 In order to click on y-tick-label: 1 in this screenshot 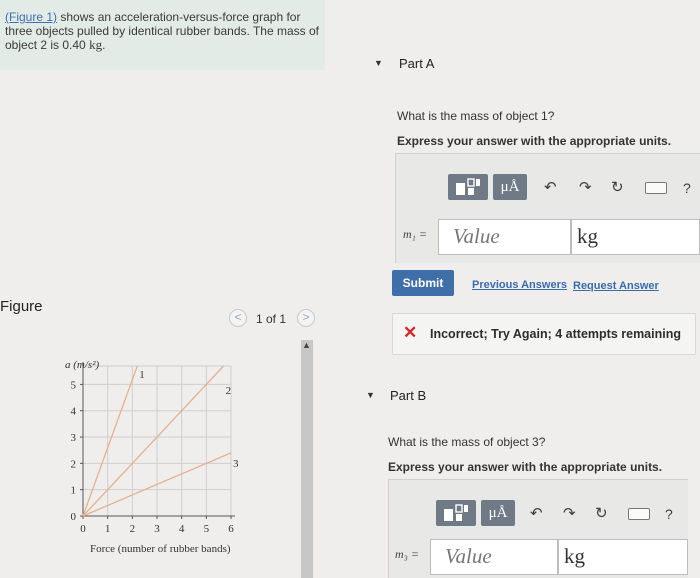, I will do `click(74, 491)`.